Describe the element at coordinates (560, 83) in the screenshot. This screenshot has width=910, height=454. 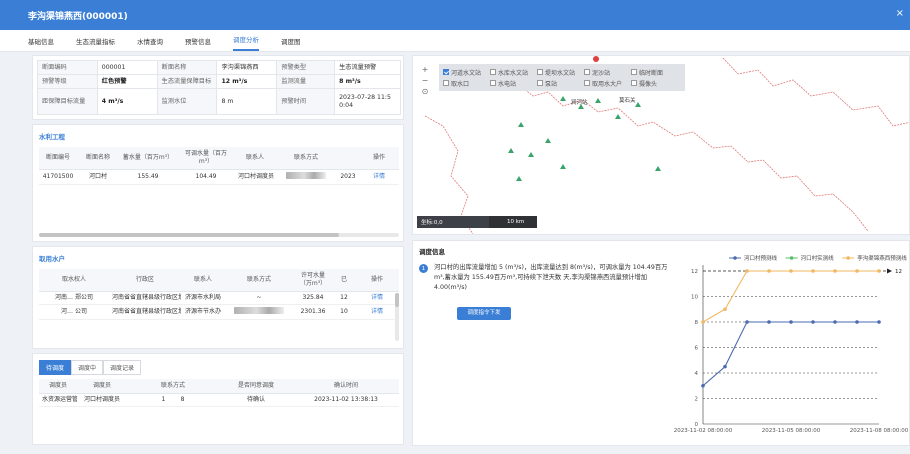
I see `layer-toggle: 泵站` at that location.